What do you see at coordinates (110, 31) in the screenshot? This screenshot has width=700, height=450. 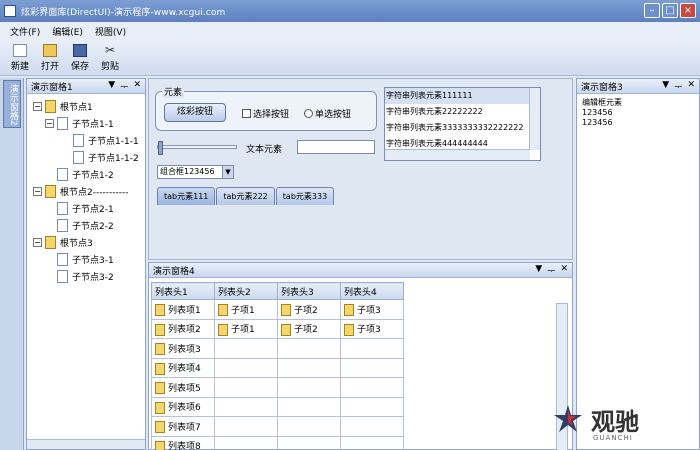 I see `menu-view: 视图(V)` at bounding box center [110, 31].